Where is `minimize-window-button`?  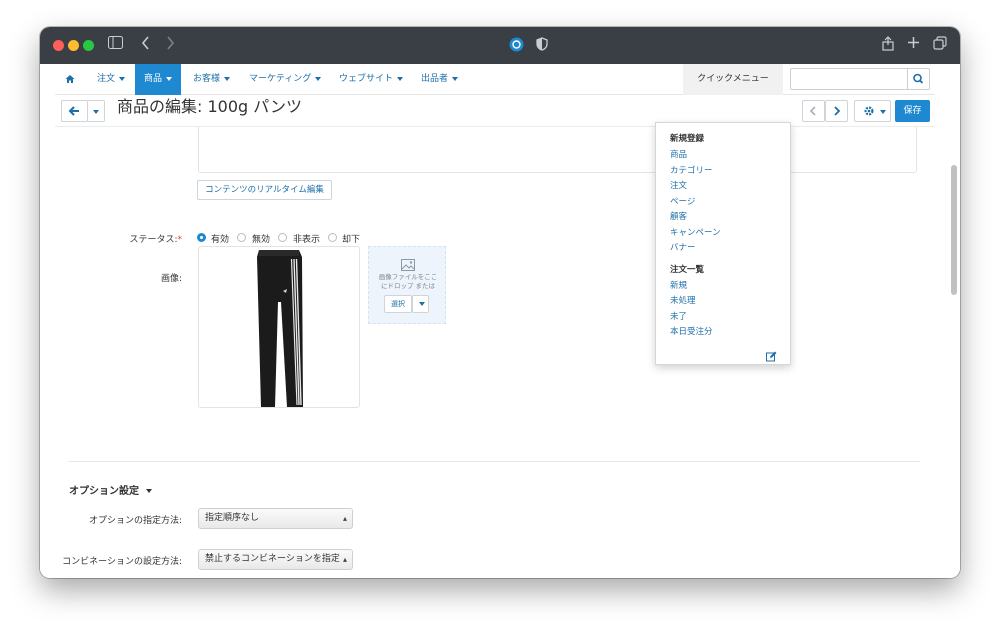 minimize-window-button is located at coordinates (73, 45).